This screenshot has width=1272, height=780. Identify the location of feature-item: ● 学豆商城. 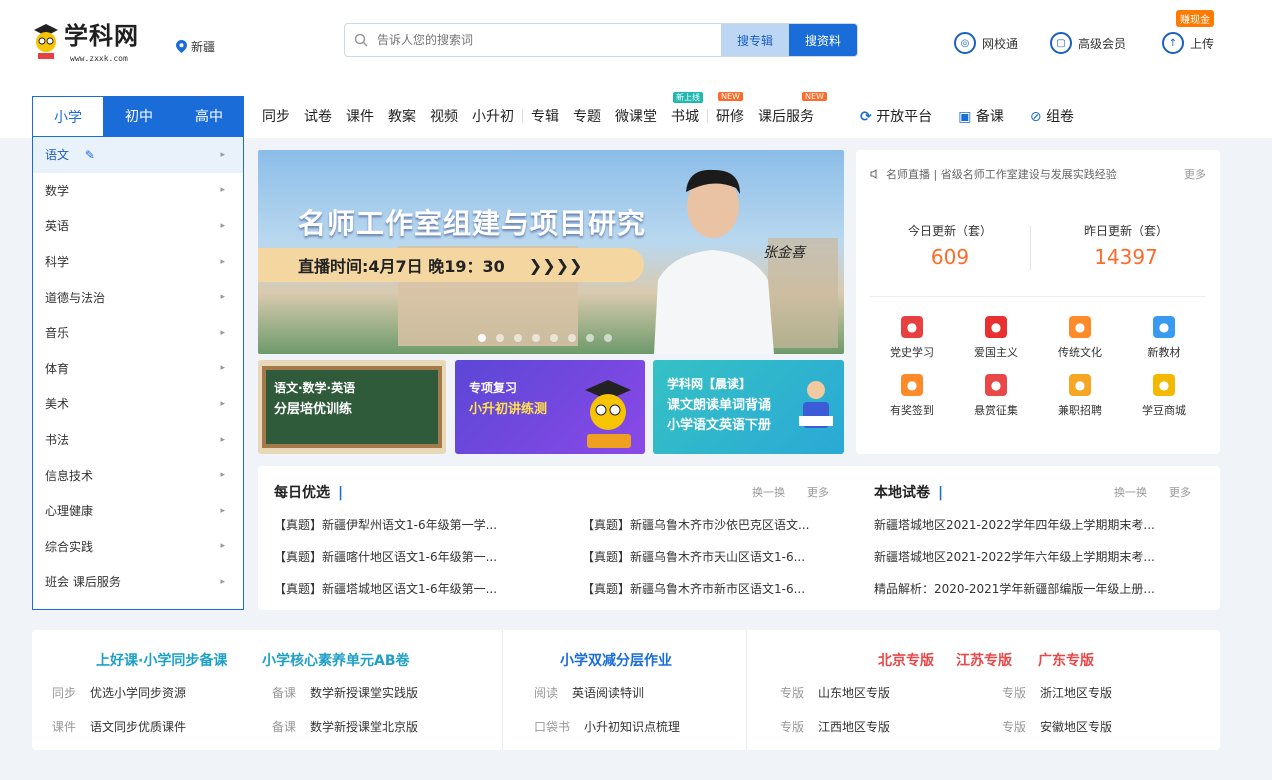
(1164, 396).